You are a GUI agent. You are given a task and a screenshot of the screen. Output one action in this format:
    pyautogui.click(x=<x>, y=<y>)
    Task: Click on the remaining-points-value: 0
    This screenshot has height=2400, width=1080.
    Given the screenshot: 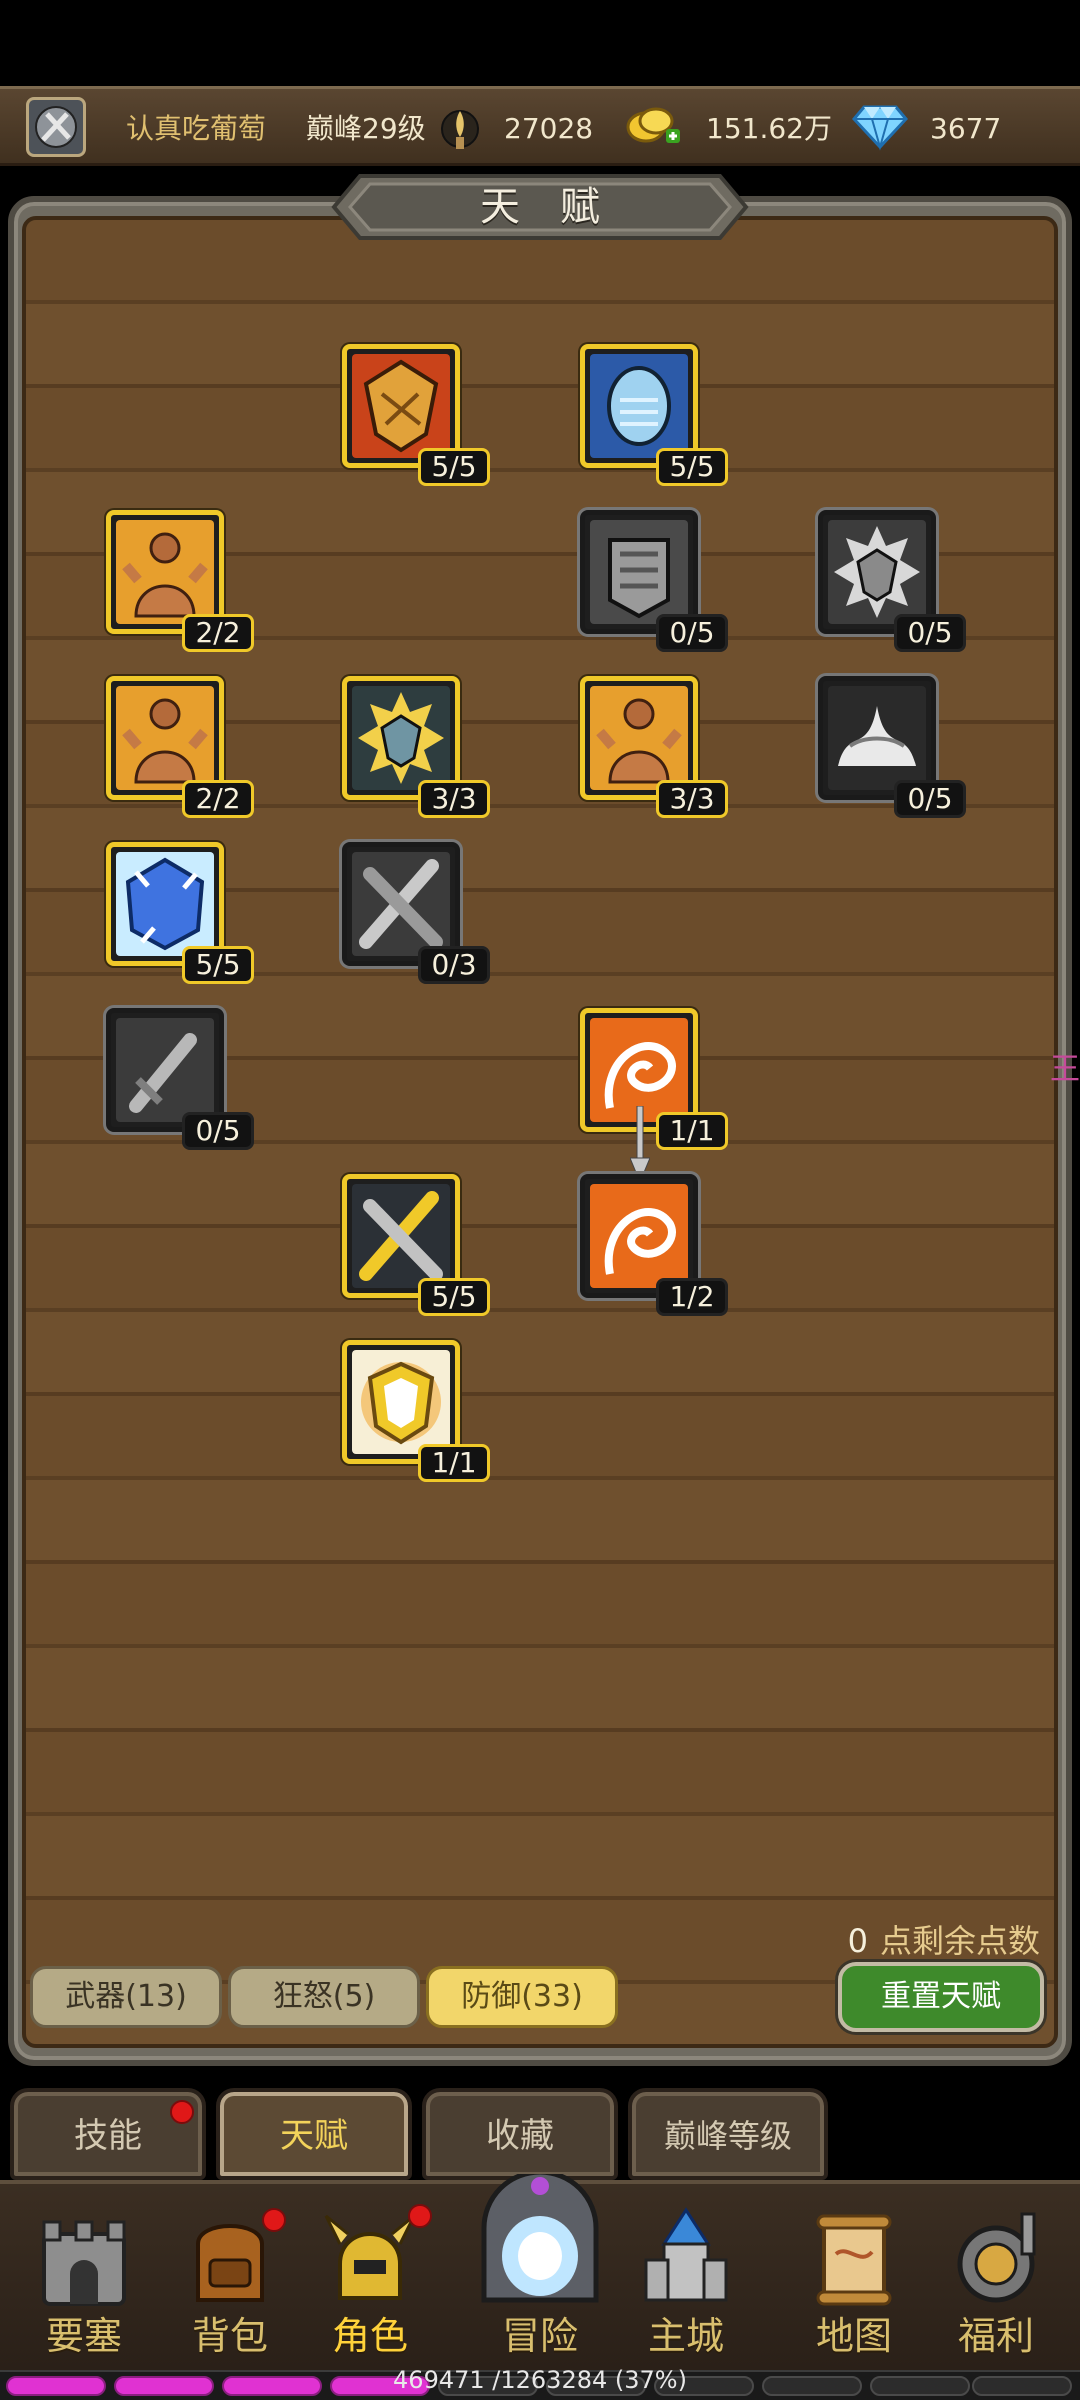 What is the action you would take?
    pyautogui.click(x=857, y=1941)
    